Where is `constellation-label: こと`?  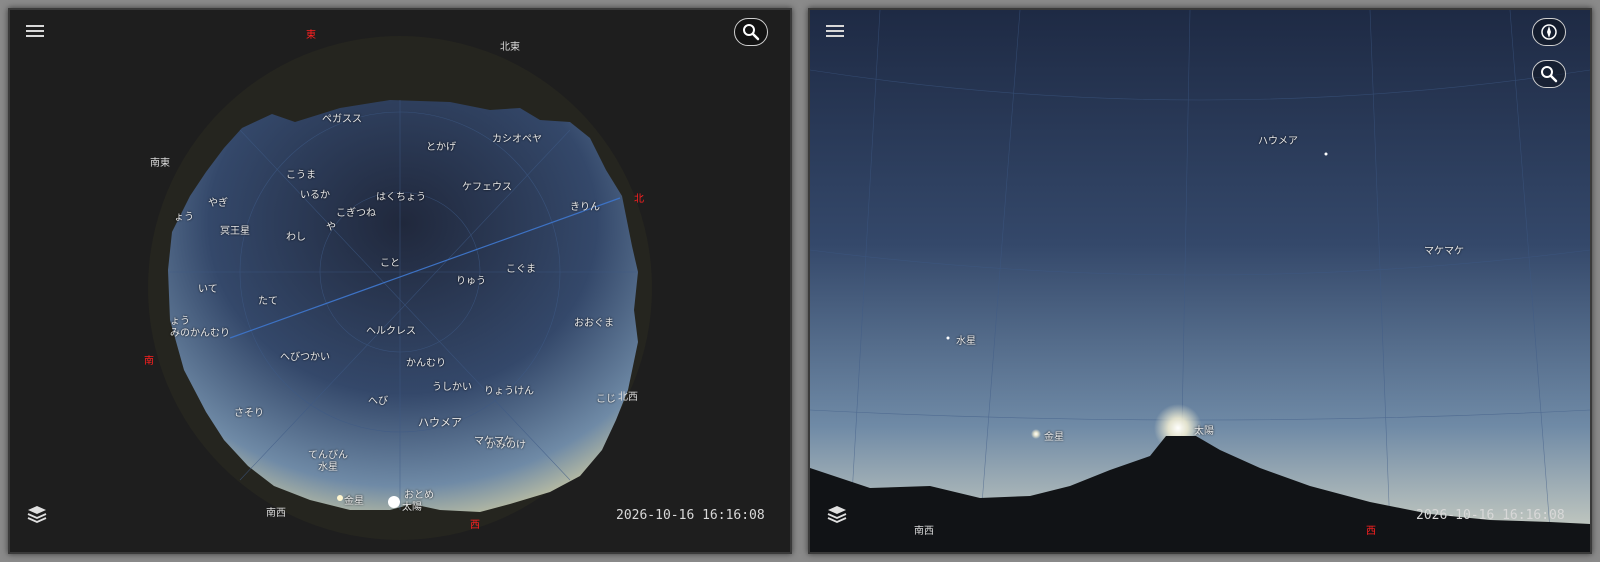
constellation-label: こと is located at coordinates (390, 261).